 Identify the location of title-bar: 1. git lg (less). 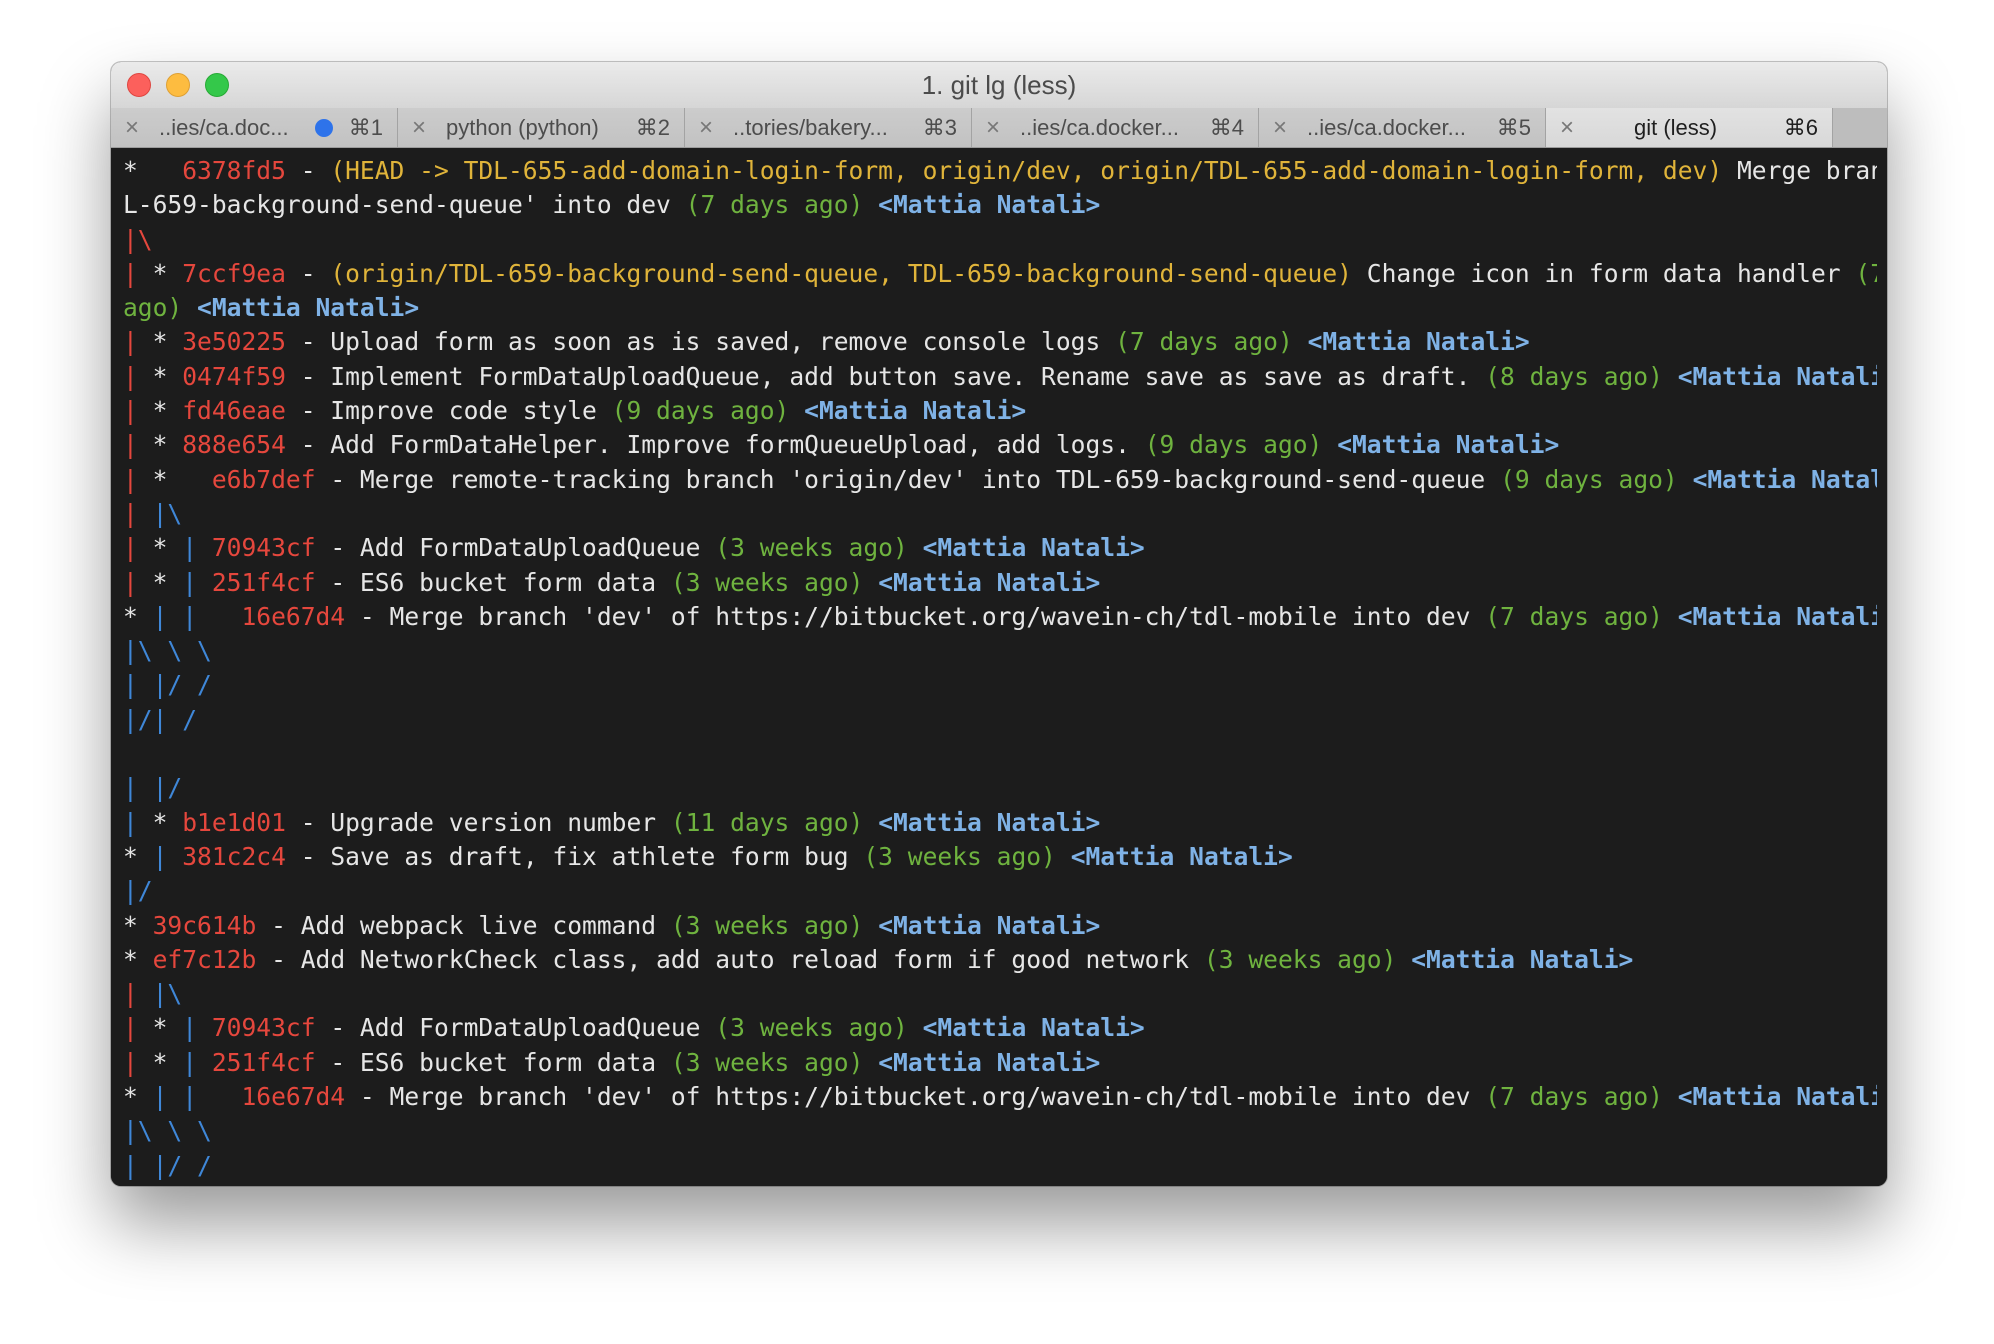
(999, 85).